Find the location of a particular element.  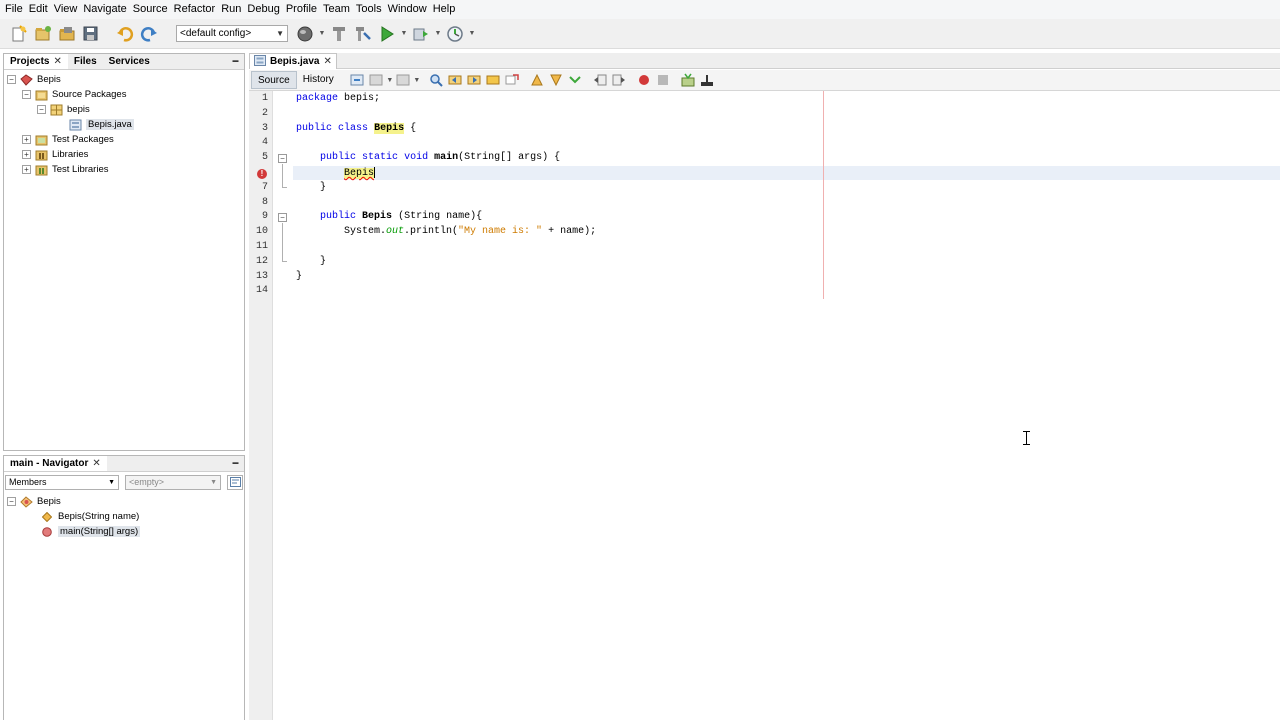

tab-files: Files is located at coordinates (85, 61).